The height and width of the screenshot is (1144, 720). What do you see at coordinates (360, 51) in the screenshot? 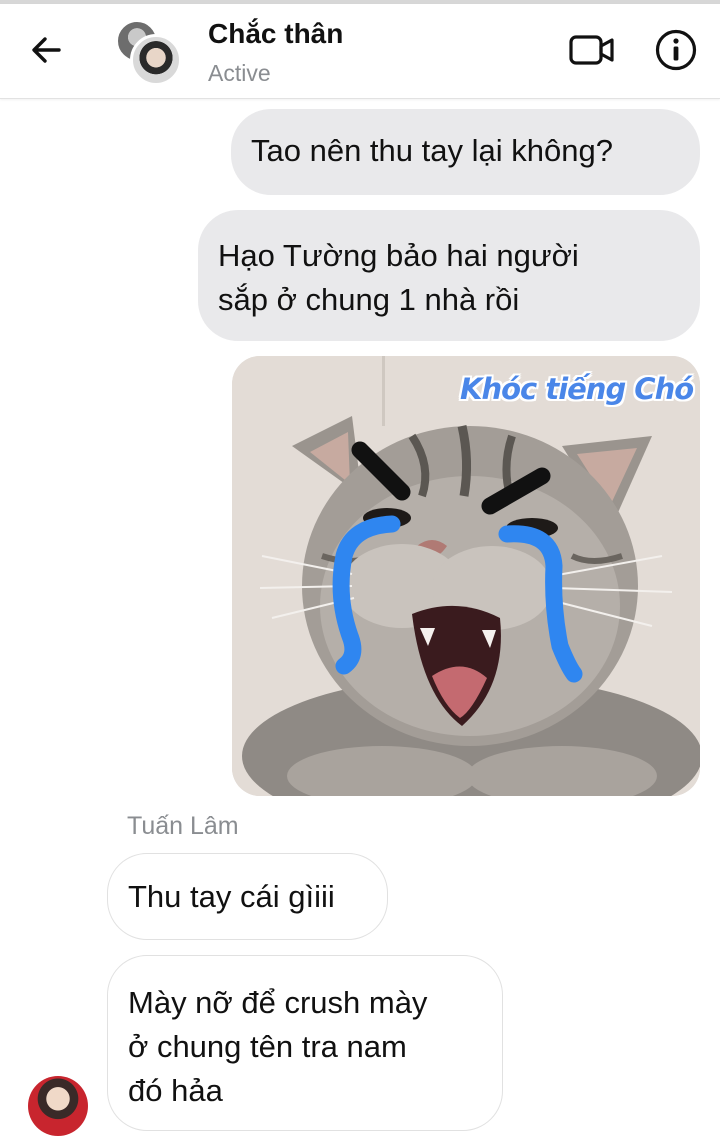
I see `chat-header: Chắc thân Active` at bounding box center [360, 51].